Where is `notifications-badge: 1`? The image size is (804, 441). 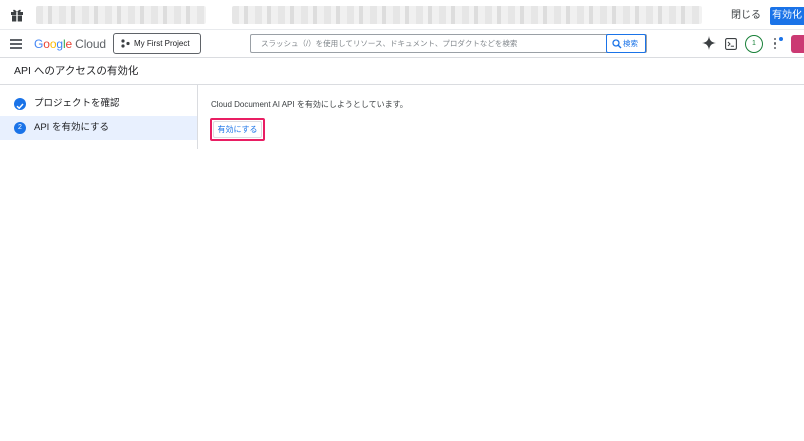
notifications-badge: 1 is located at coordinates (754, 44).